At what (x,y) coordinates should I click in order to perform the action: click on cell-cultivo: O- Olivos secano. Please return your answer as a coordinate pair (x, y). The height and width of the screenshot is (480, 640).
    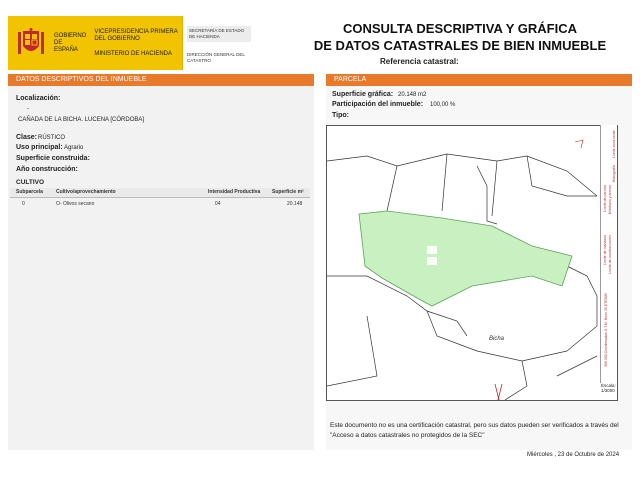
    Looking at the image, I should click on (75, 204).